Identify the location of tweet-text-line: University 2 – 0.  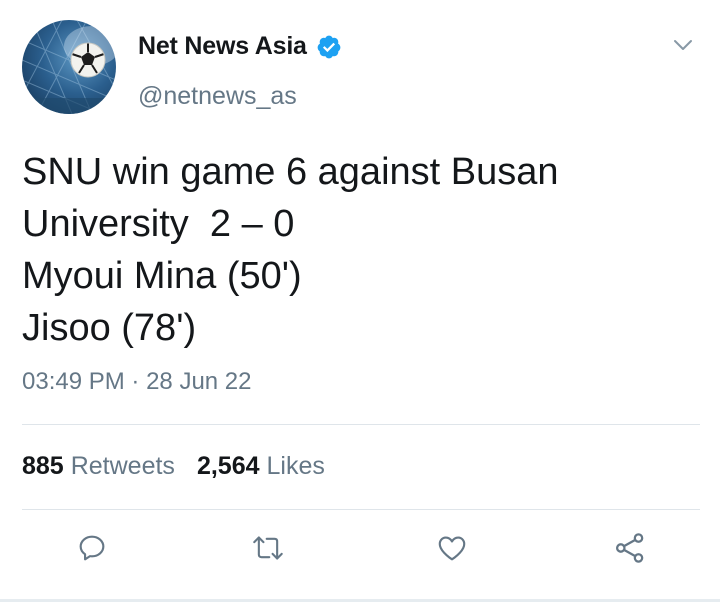
(158, 224).